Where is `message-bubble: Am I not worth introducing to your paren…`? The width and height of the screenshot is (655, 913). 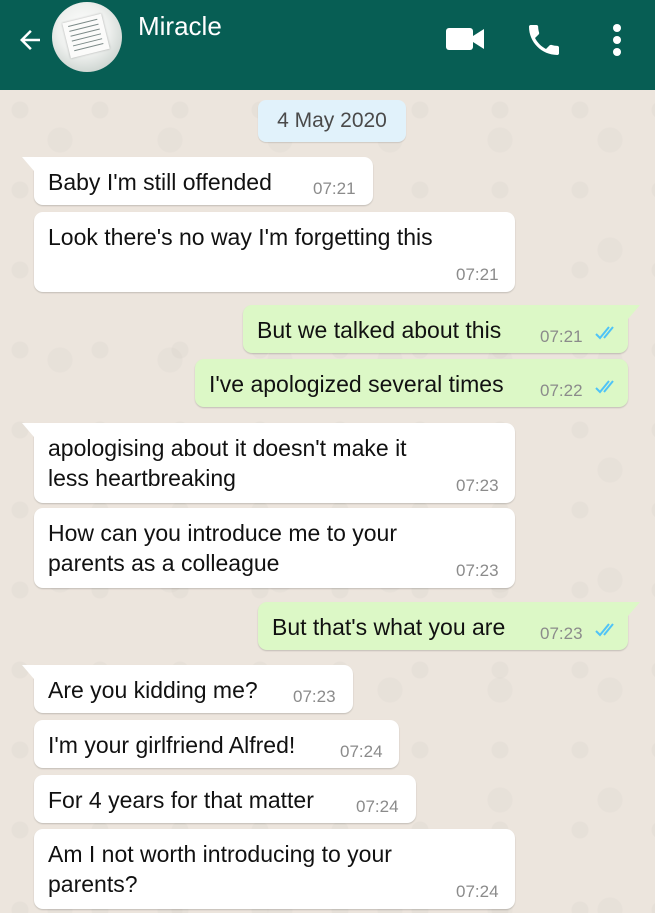 message-bubble: Am I not worth introducing to your paren… is located at coordinates (274, 869).